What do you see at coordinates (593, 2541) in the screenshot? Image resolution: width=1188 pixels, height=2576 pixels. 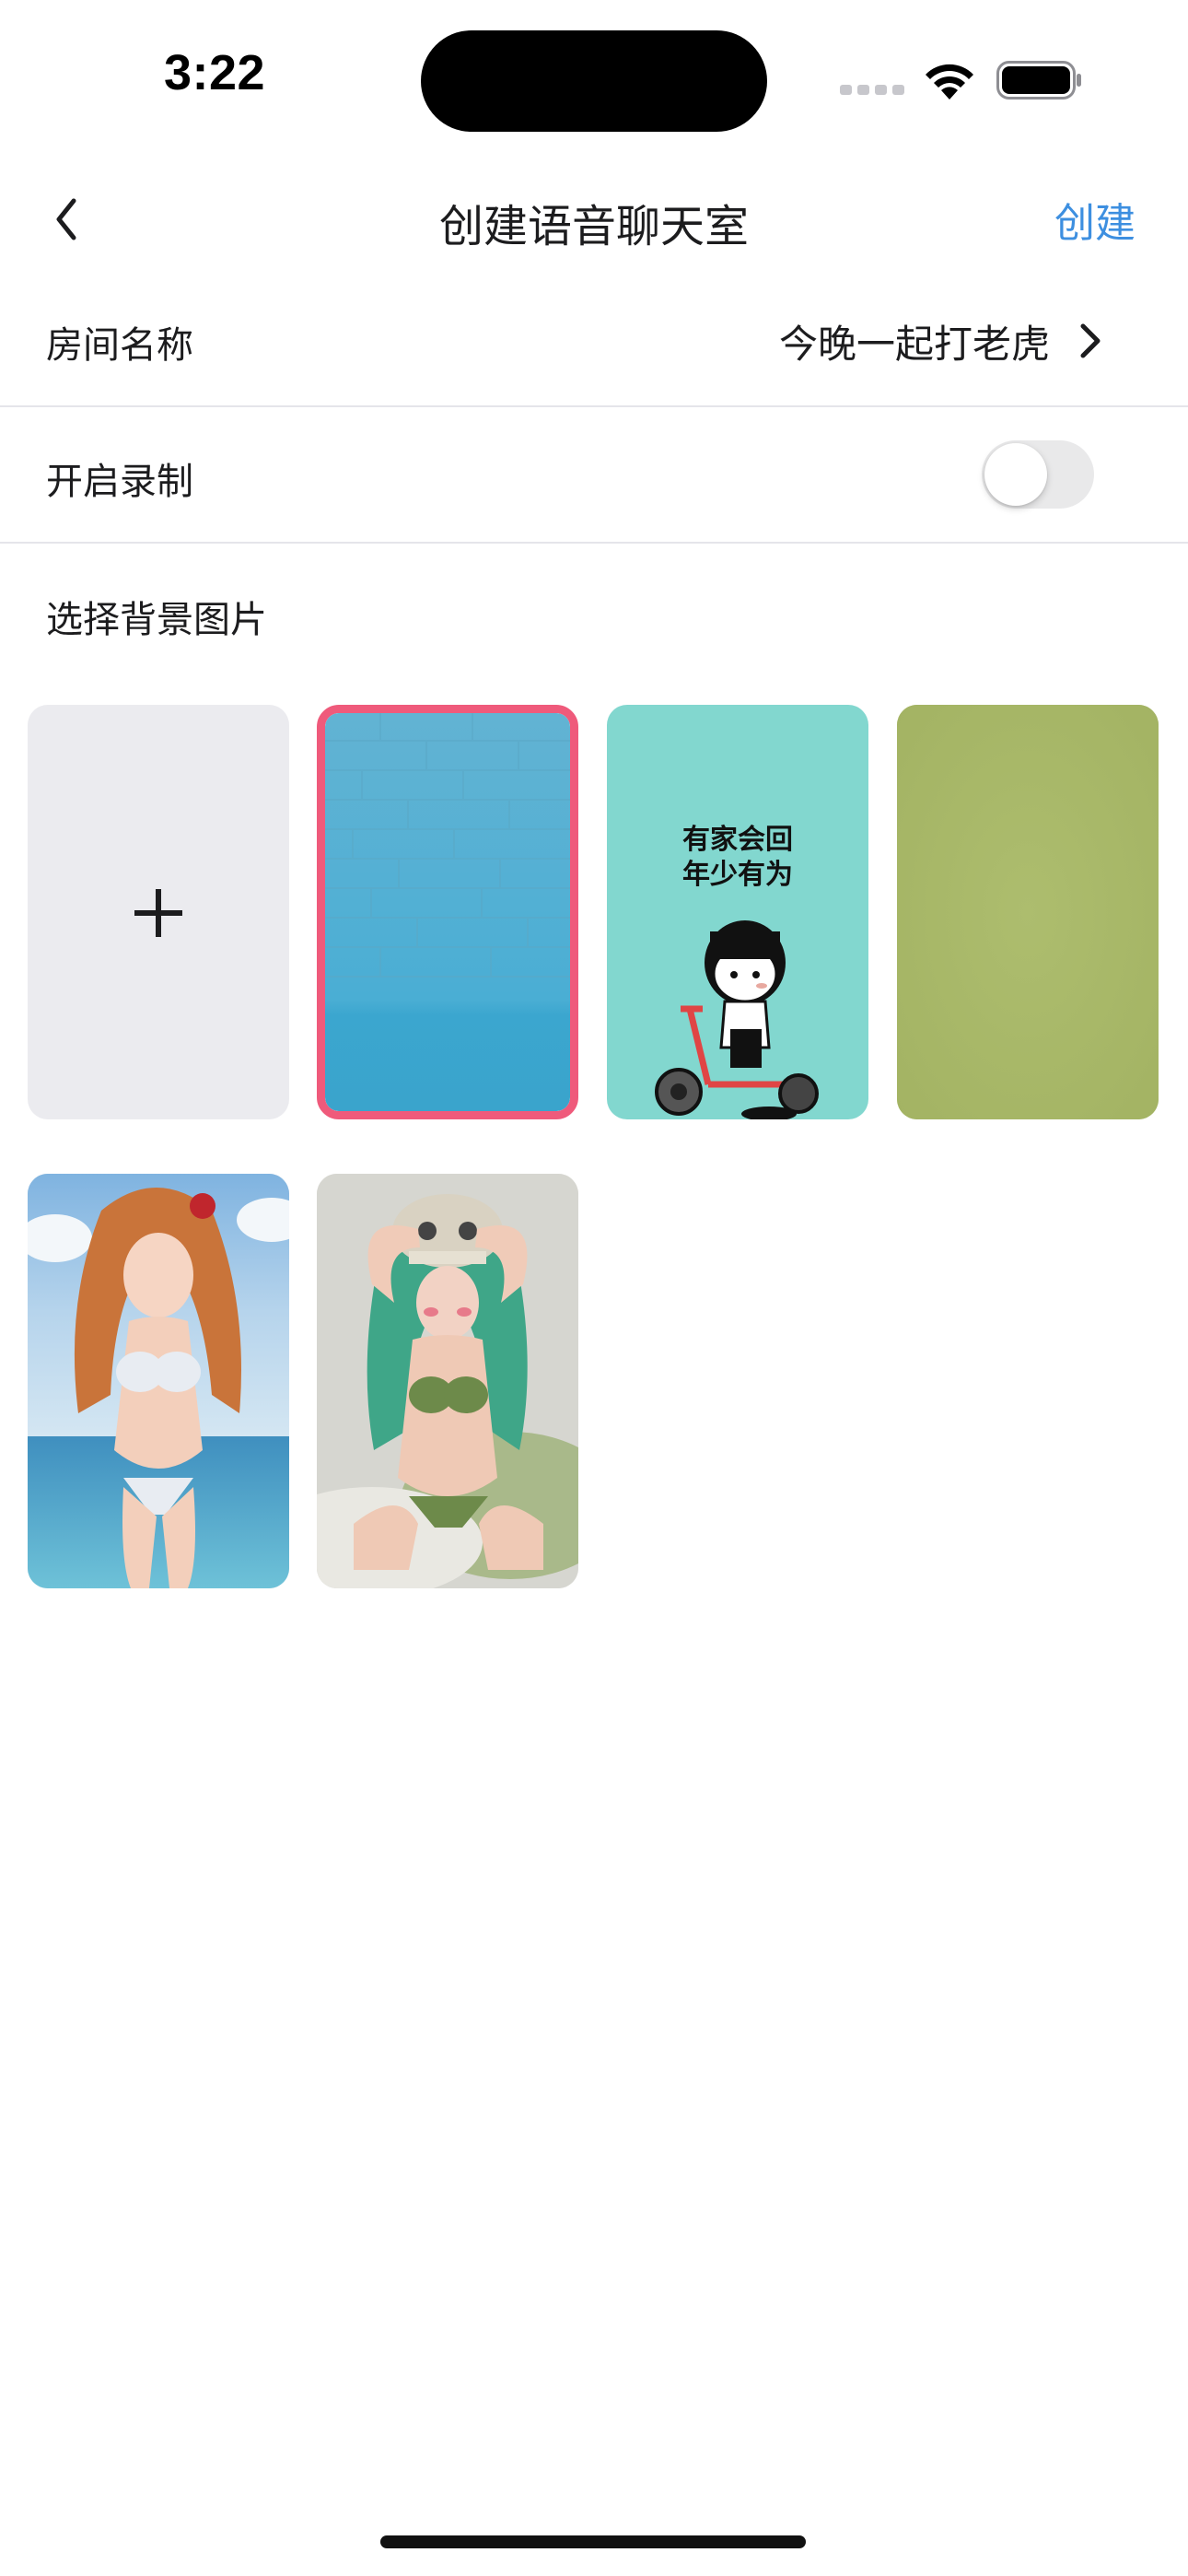 I see `home-indicator` at bounding box center [593, 2541].